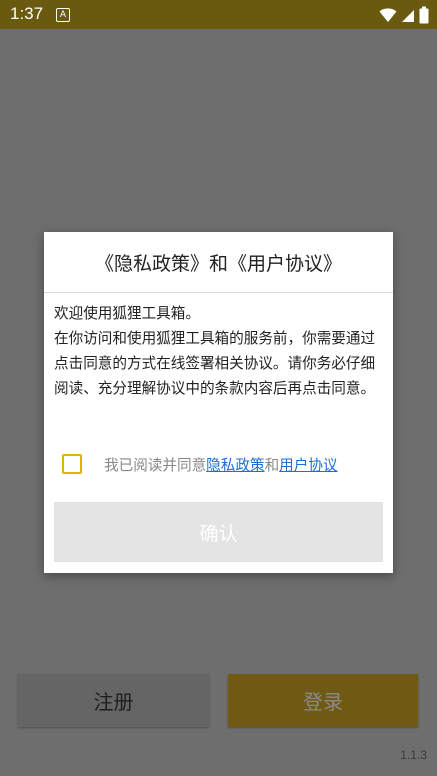  I want to click on confirm-button: 确认, so click(218, 532).